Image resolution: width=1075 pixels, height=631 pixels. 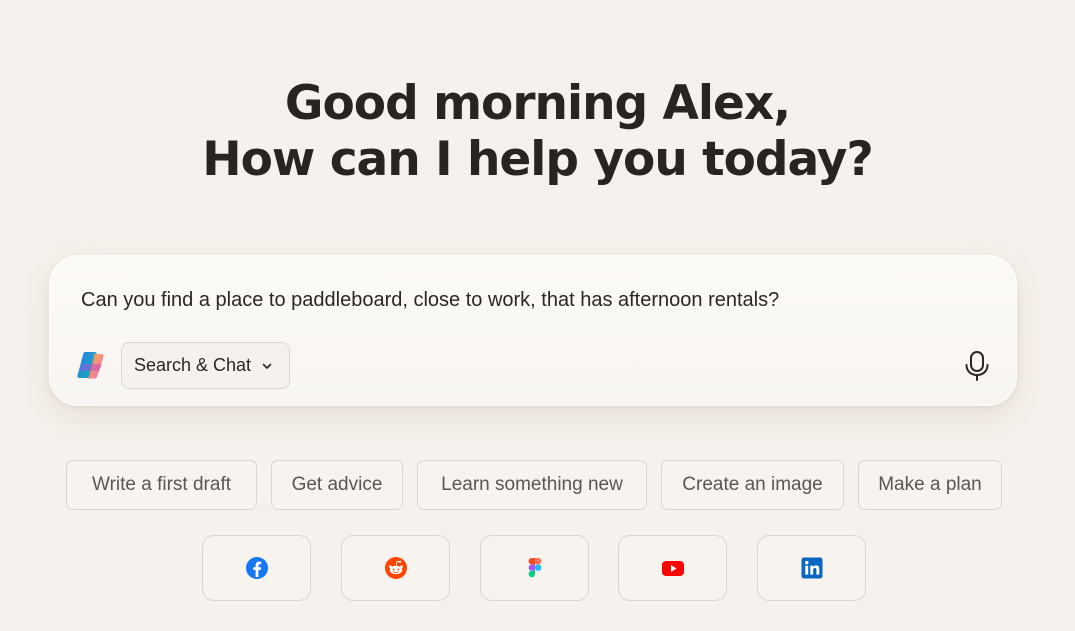 I want to click on suggestion-label: Learn something new, so click(x=532, y=484).